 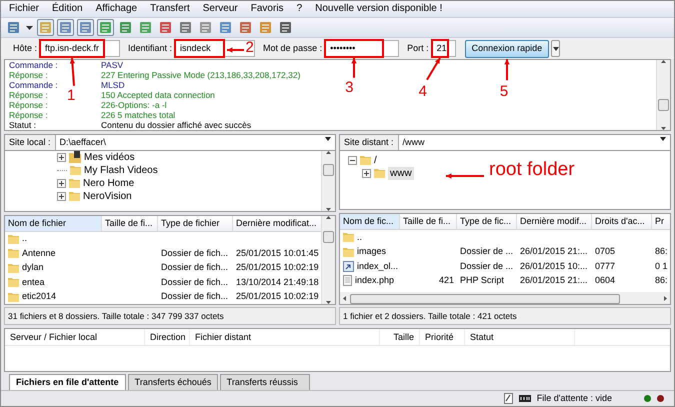 What do you see at coordinates (138, 115) in the screenshot?
I see `log-message: 226 5 matches total` at bounding box center [138, 115].